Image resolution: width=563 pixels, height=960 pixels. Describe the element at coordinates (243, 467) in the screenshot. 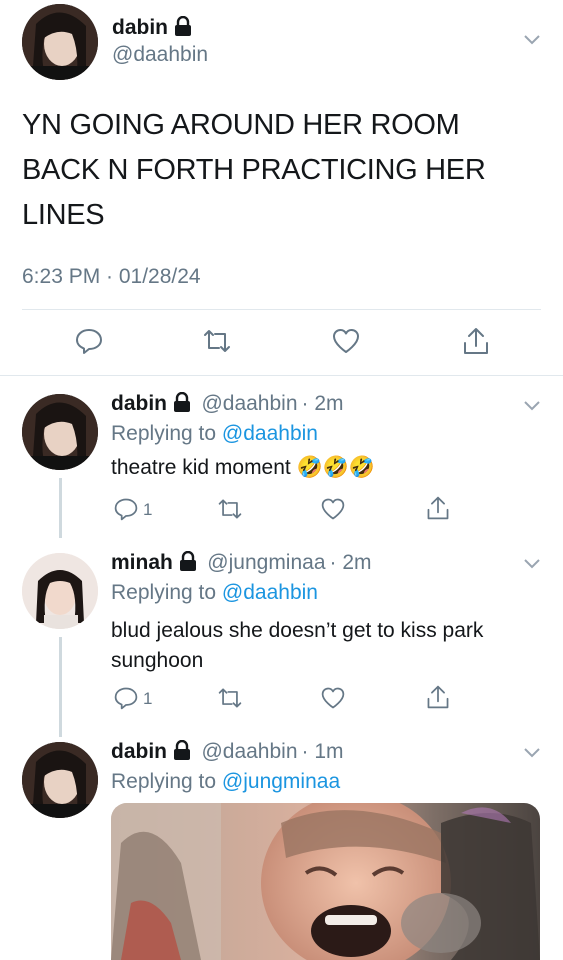

I see `reply-text: theatre kid moment 🤣🤣🤣` at that location.